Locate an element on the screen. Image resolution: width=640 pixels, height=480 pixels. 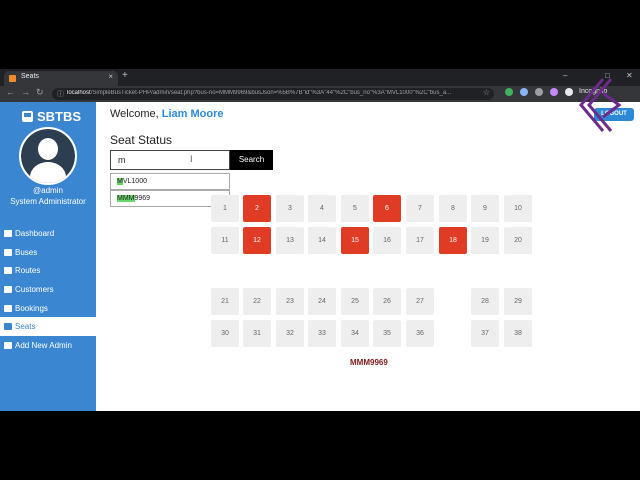
seat-available: 25 is located at coordinates (355, 301).